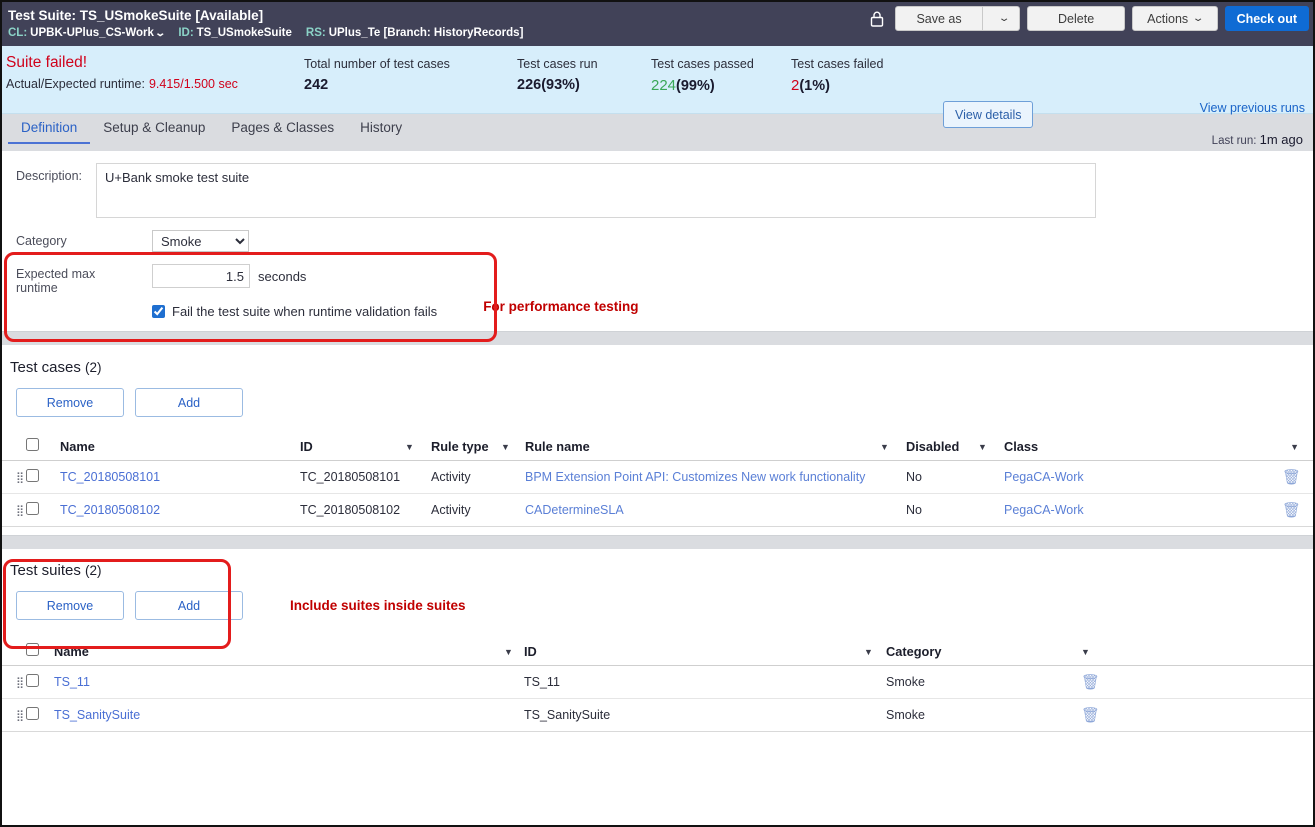  I want to click on test-suites-remove-button: Remove, so click(70, 605).